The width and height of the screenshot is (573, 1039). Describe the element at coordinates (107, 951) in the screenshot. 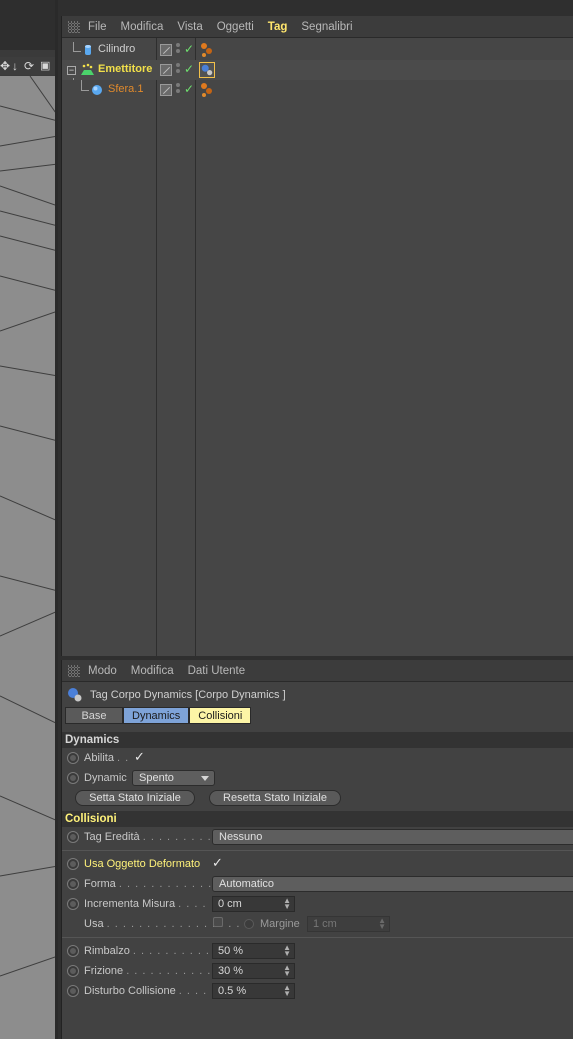

I see `rimbalzo-label: Rimbalzo` at that location.